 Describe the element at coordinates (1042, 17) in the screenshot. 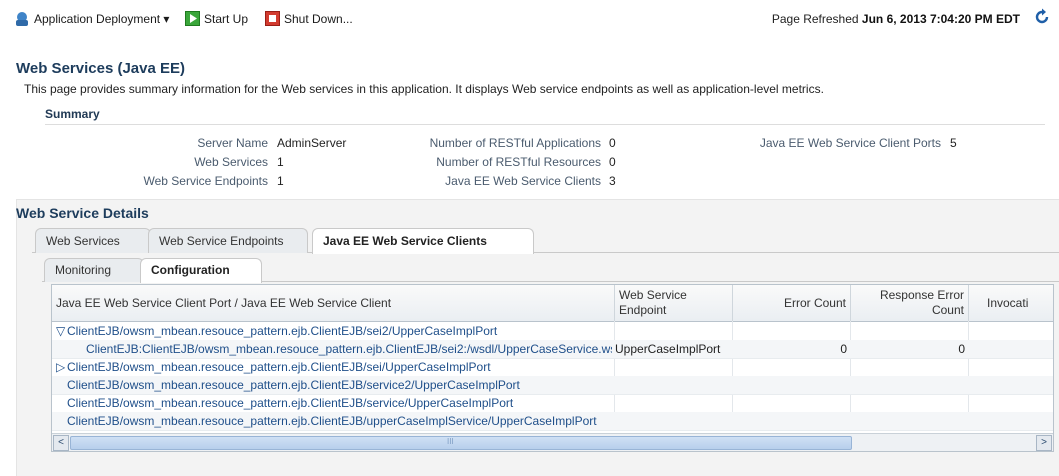

I see `refresh-icon` at that location.